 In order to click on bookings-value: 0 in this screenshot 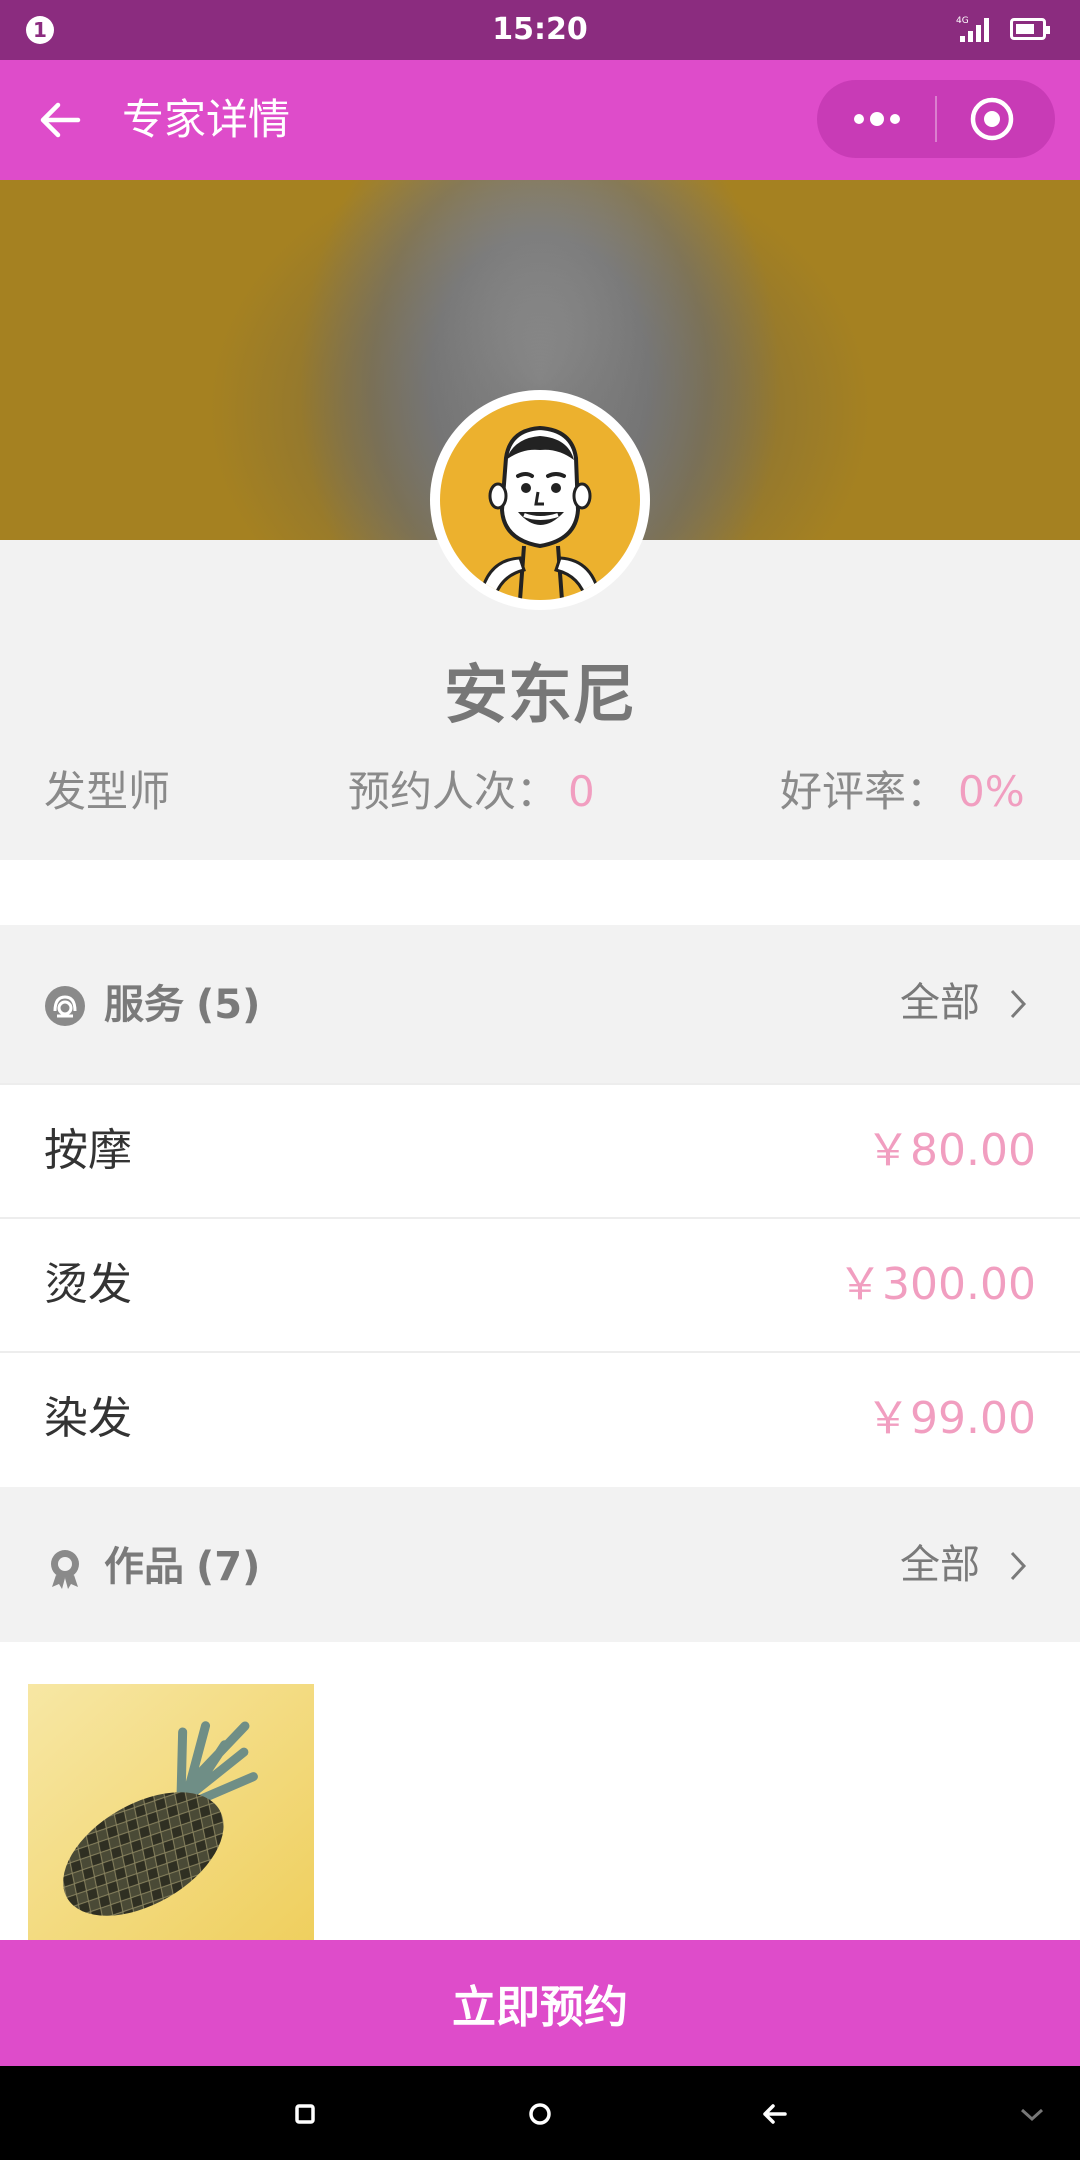, I will do `click(581, 791)`.